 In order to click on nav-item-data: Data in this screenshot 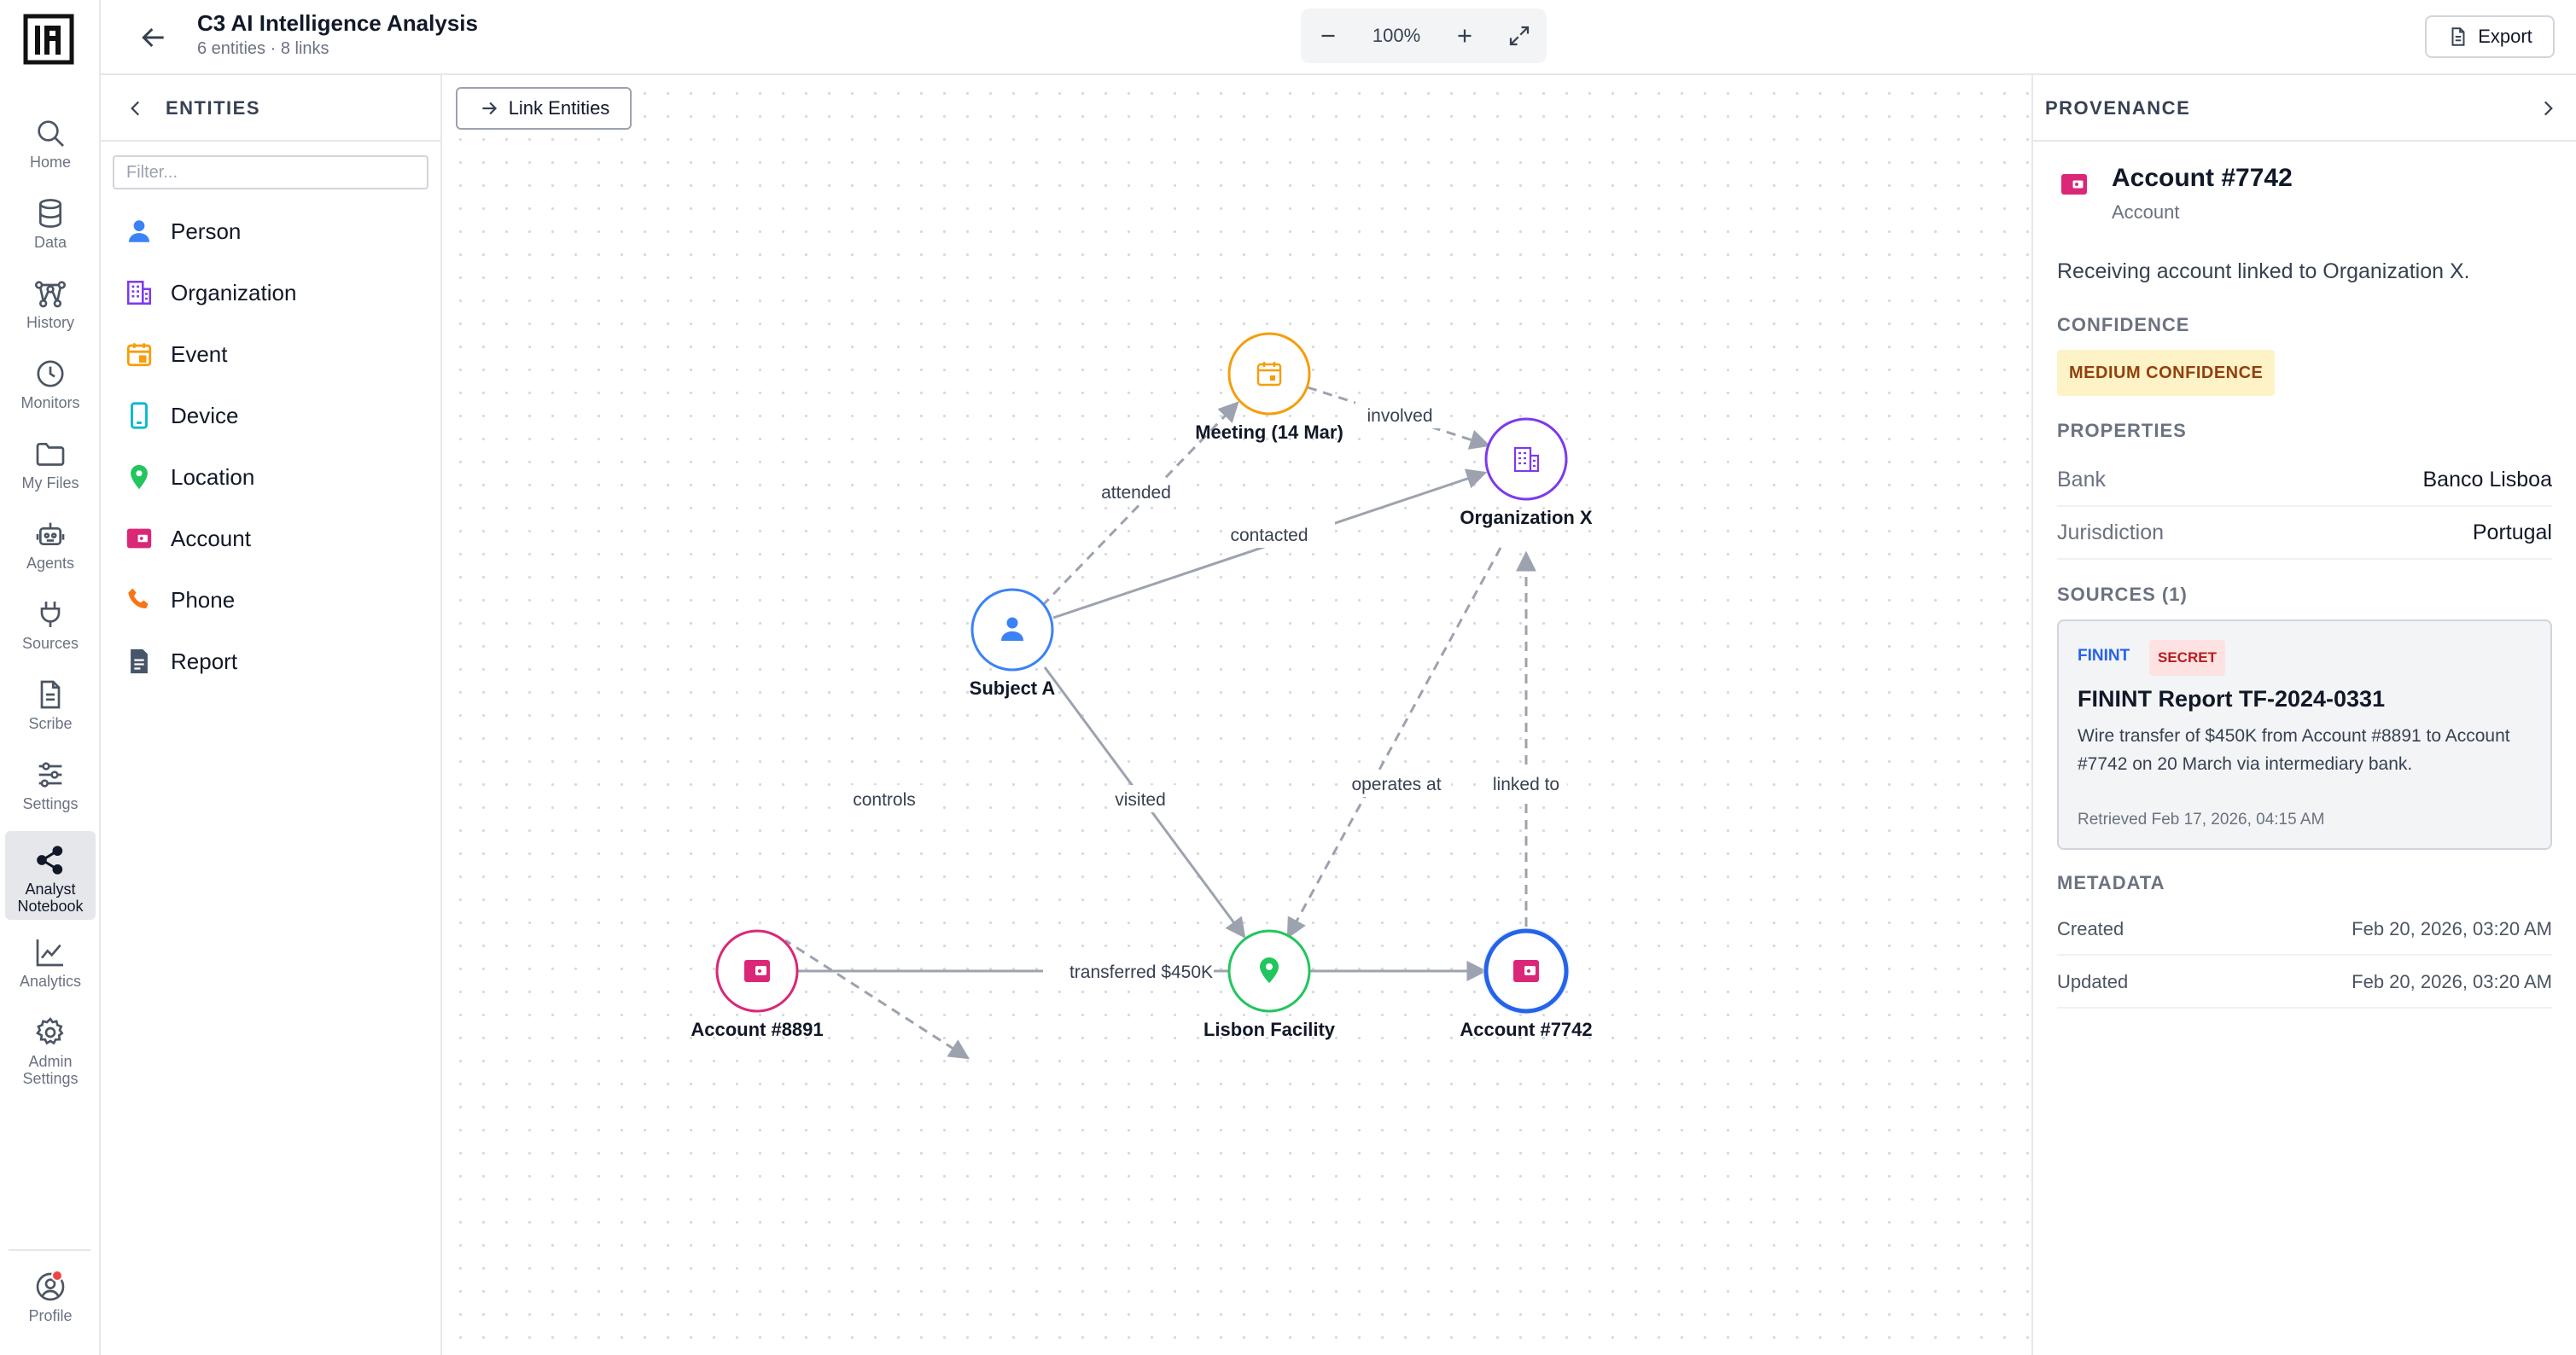, I will do `click(50, 226)`.